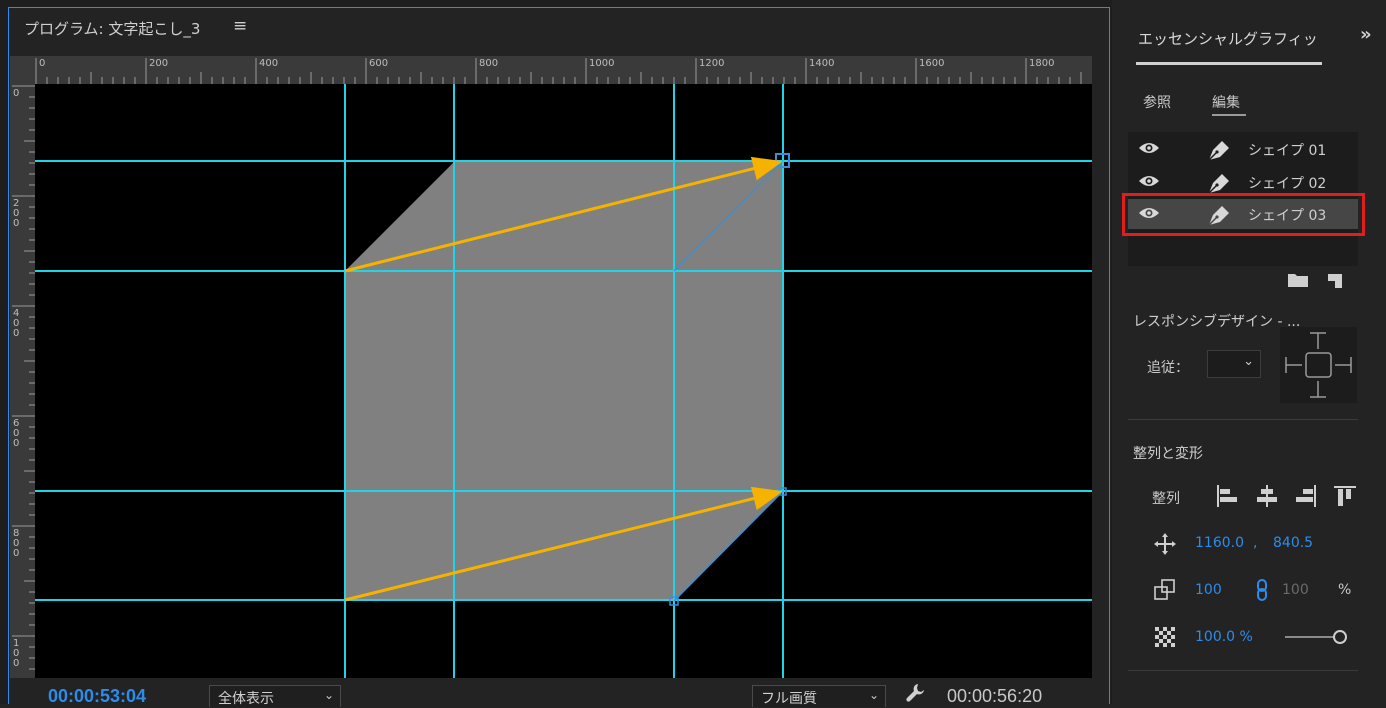 This screenshot has height=708, width=1386. Describe the element at coordinates (1345, 590) in the screenshot. I see `scale-unit: %` at that location.